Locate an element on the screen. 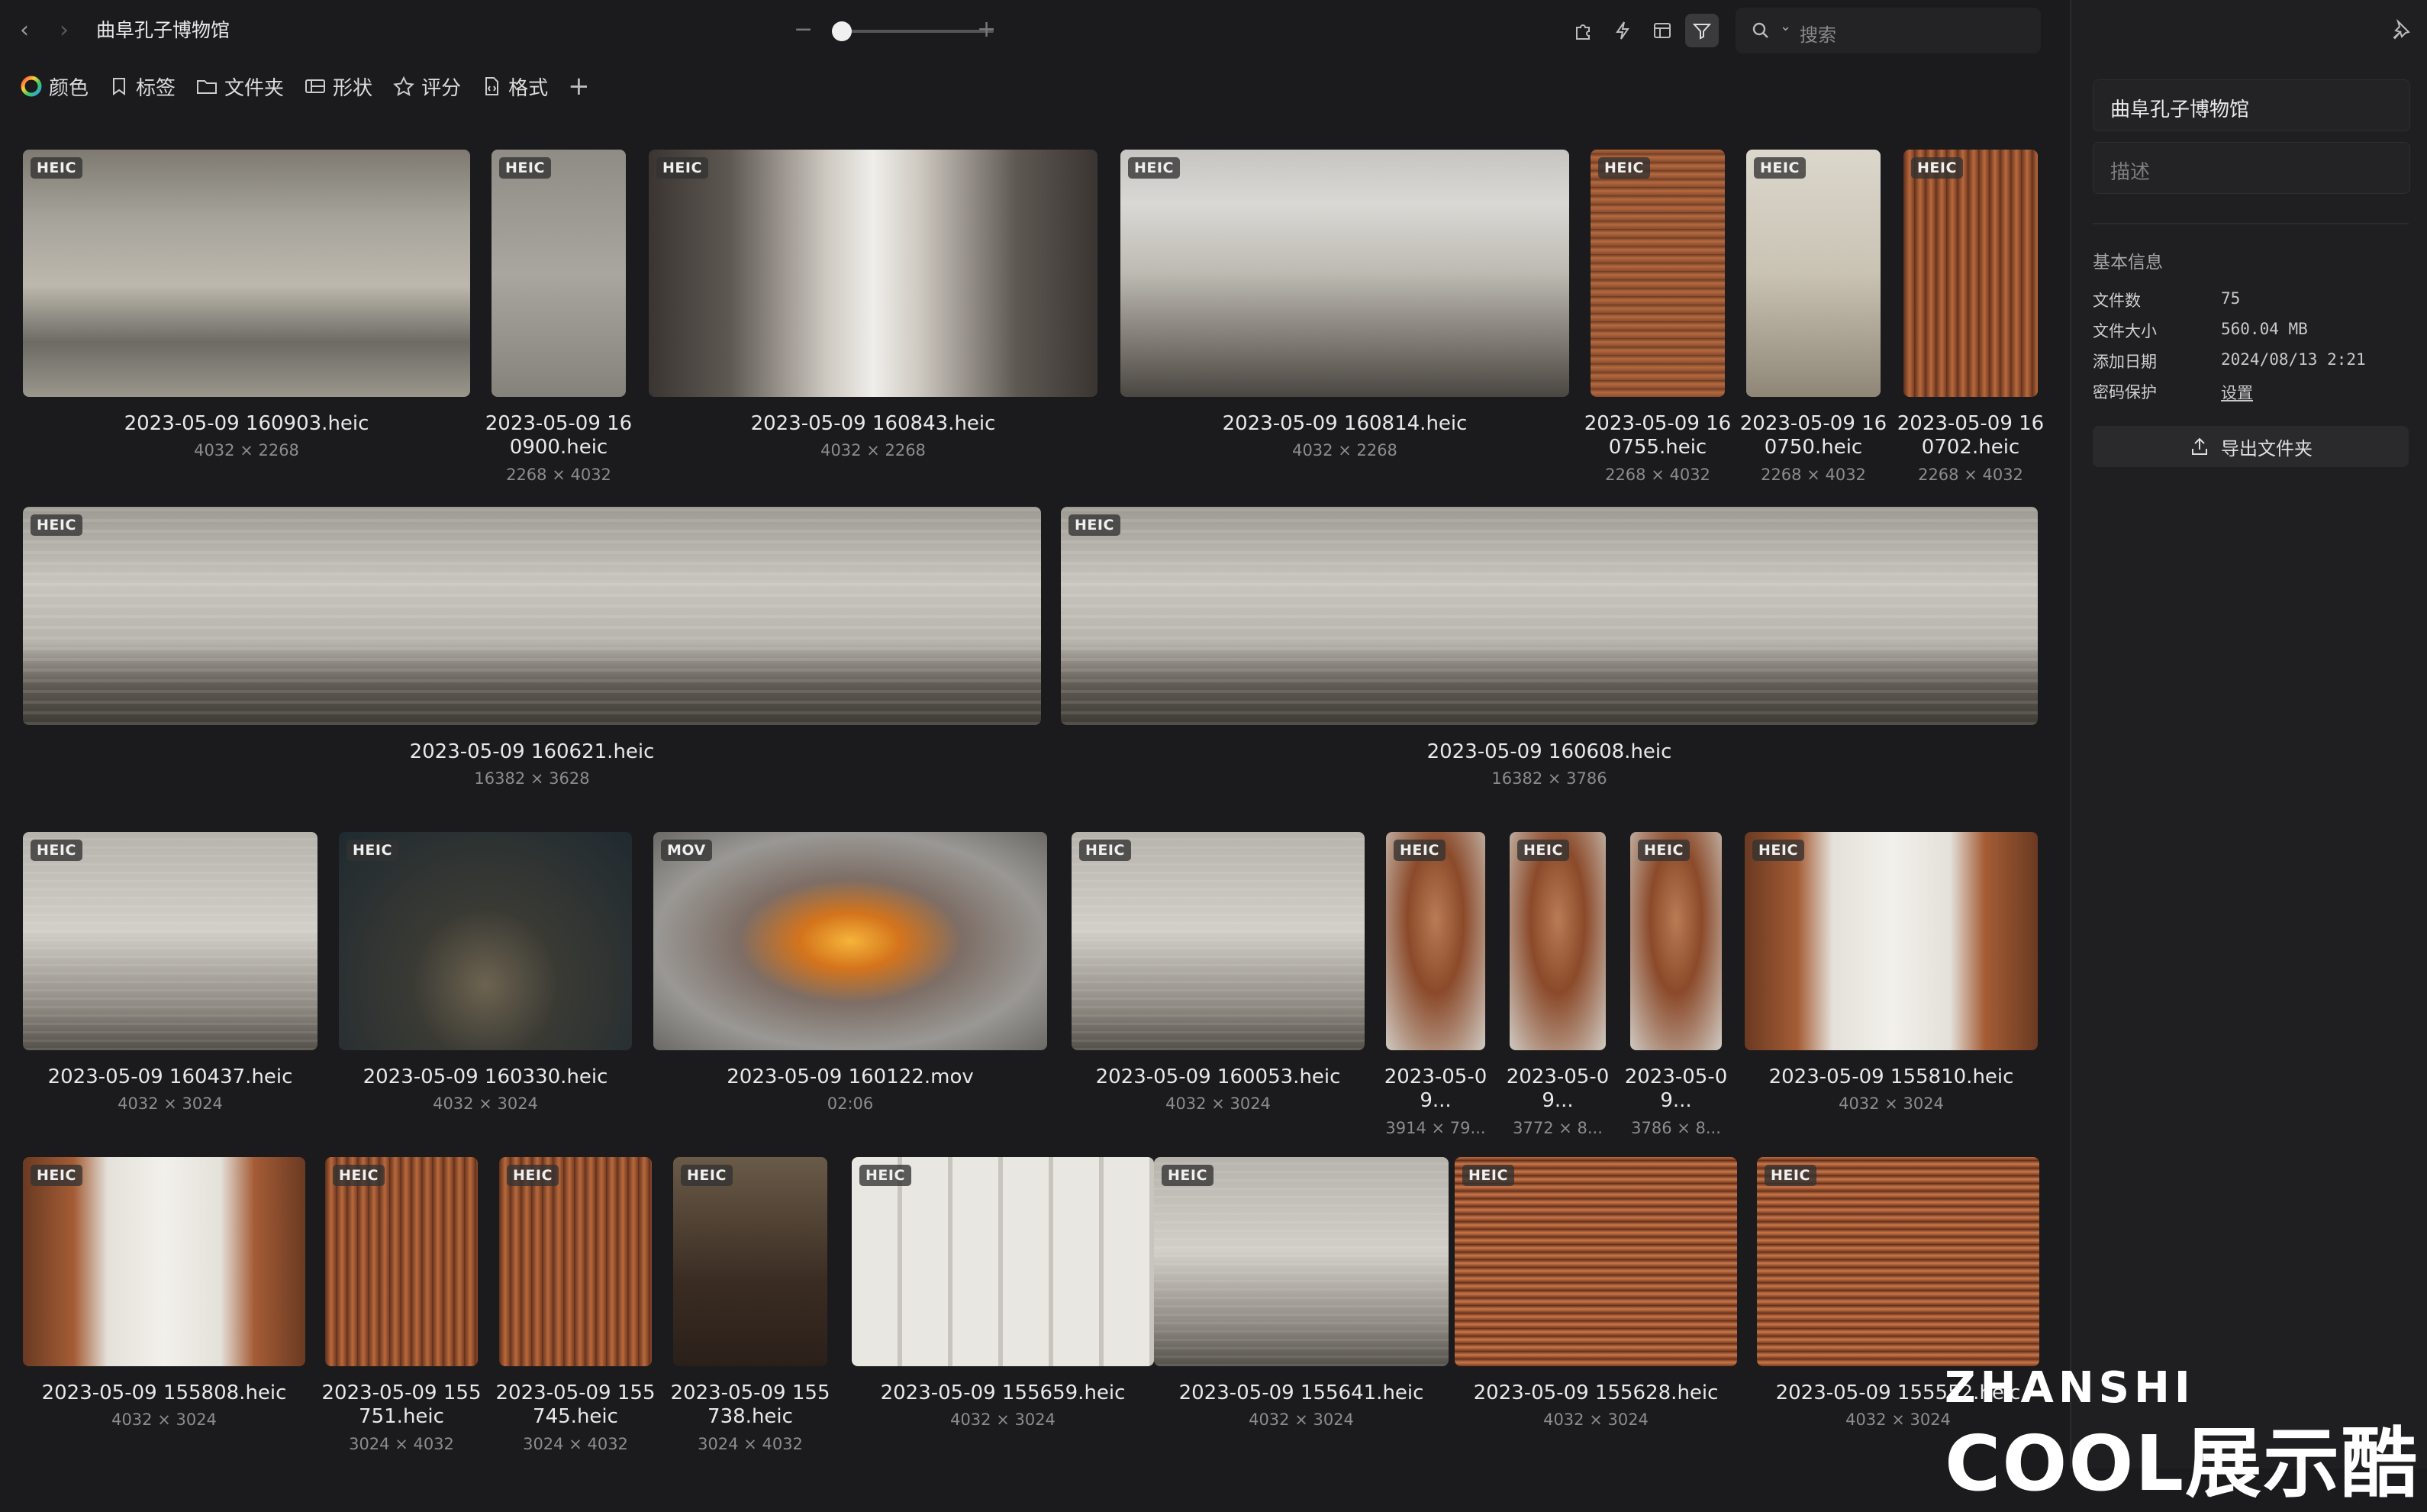 This screenshot has height=1512, width=2427. info-value: 560.04 MB is located at coordinates (2264, 329).